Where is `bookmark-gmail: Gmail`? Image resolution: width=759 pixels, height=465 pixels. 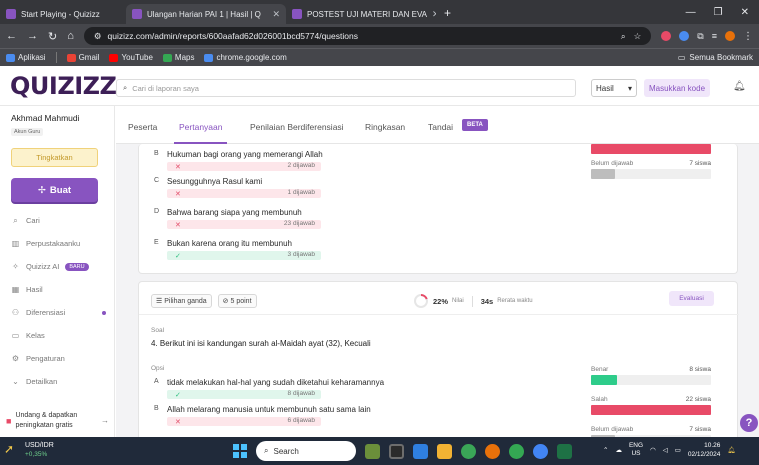
bookmark-gmail: Gmail is located at coordinates (82, 57).